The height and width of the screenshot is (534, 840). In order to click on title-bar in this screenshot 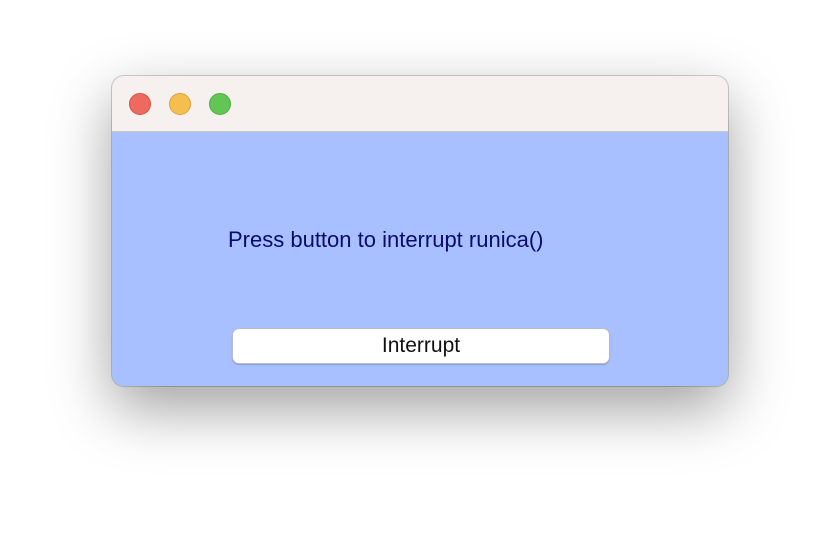, I will do `click(420, 104)`.